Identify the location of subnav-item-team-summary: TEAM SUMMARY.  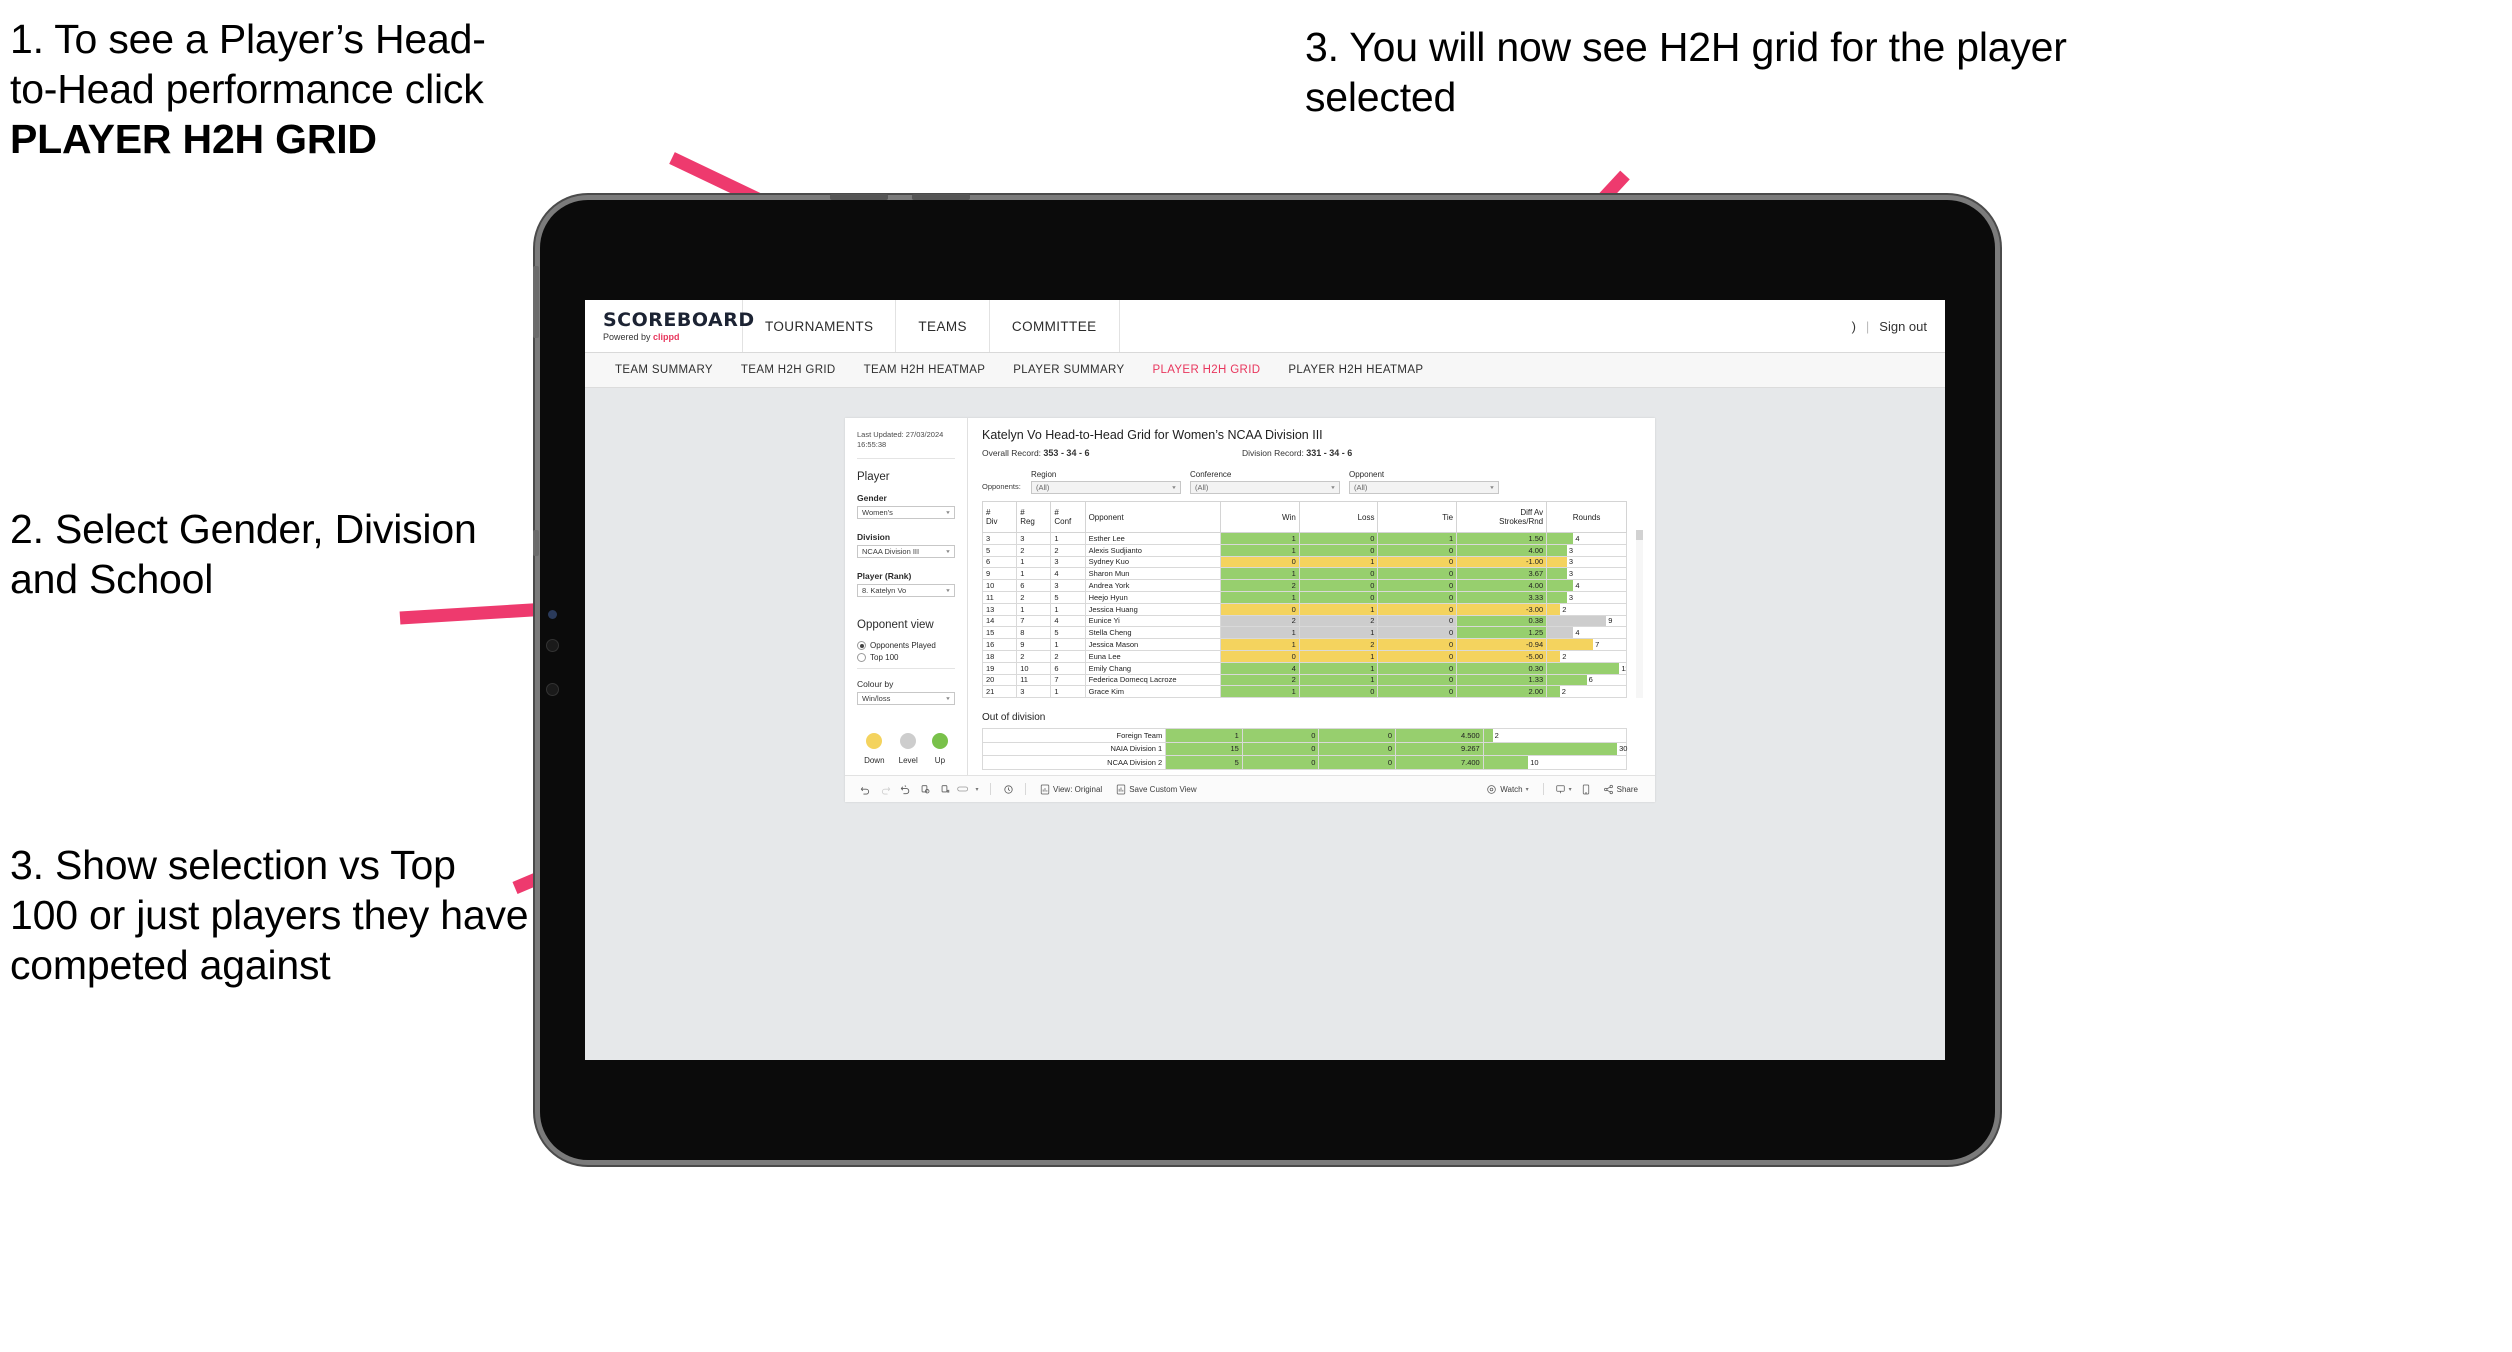
(664, 370).